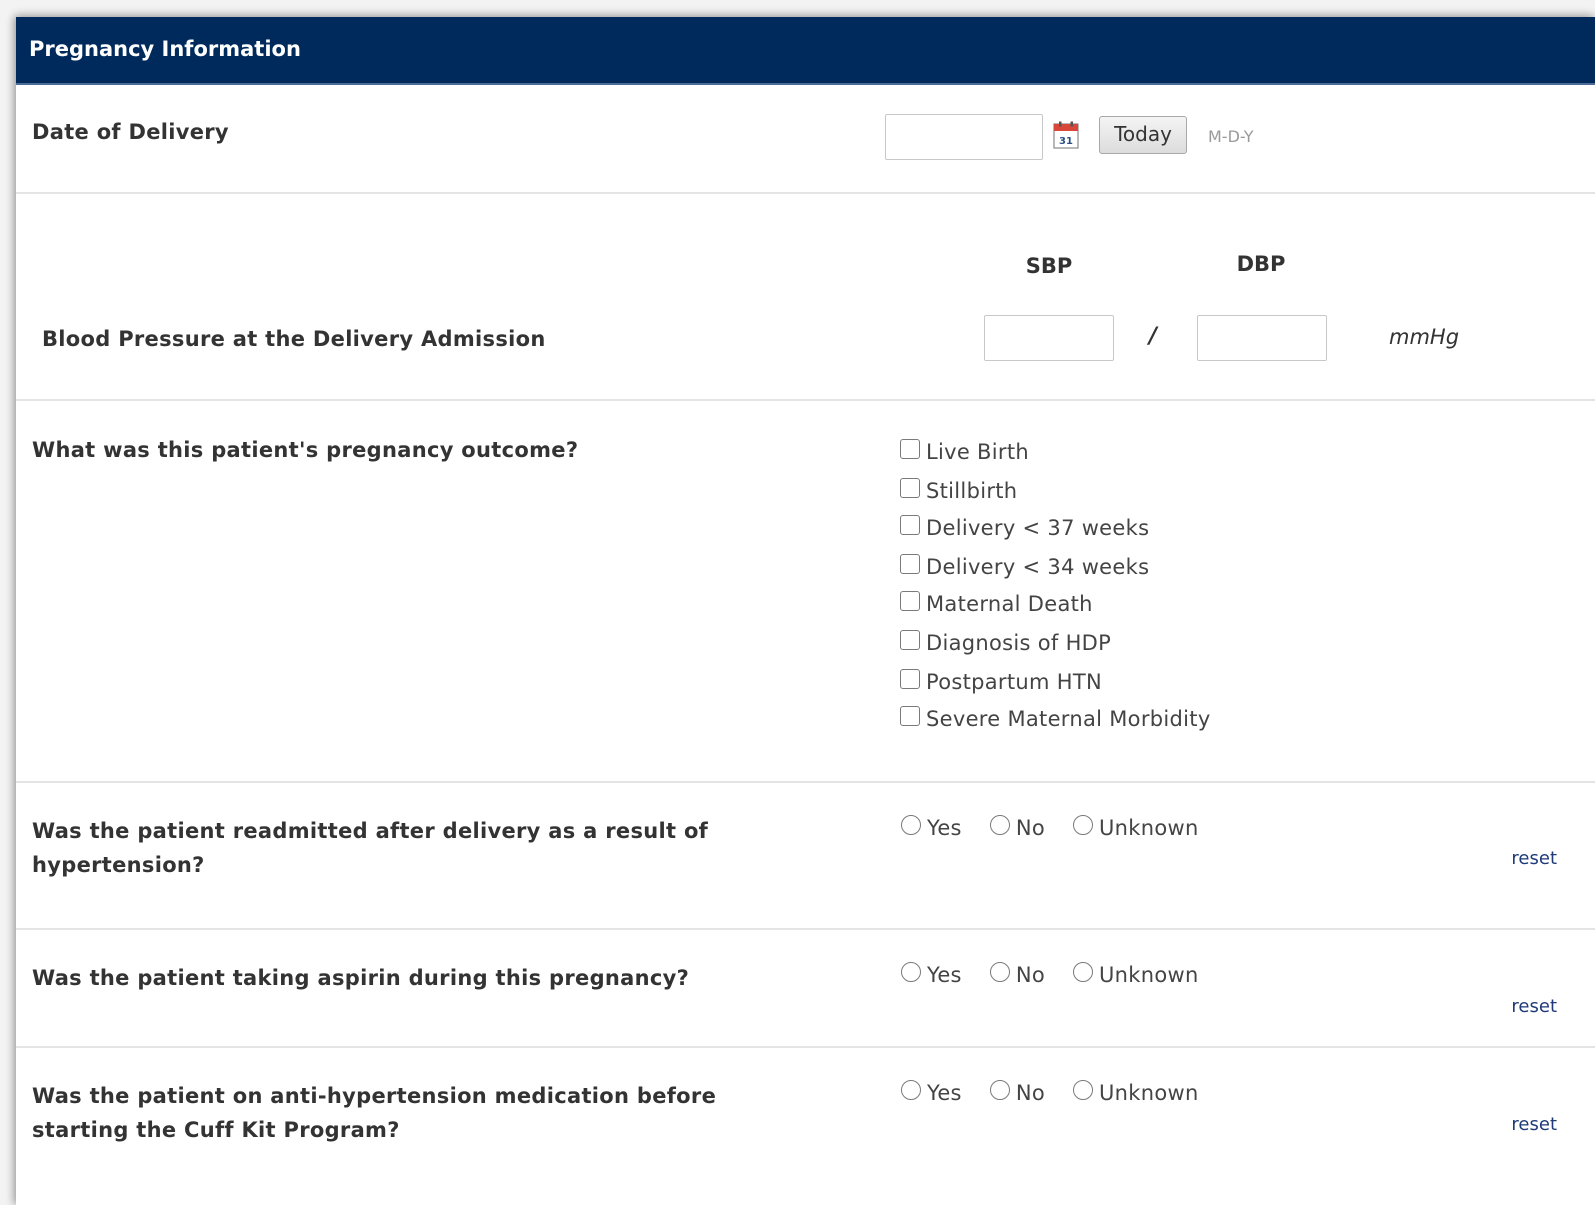 This screenshot has width=1595, height=1205. I want to click on outcome-option-delivery-lt-37: Delivery < 37 weeks, so click(1024, 528).